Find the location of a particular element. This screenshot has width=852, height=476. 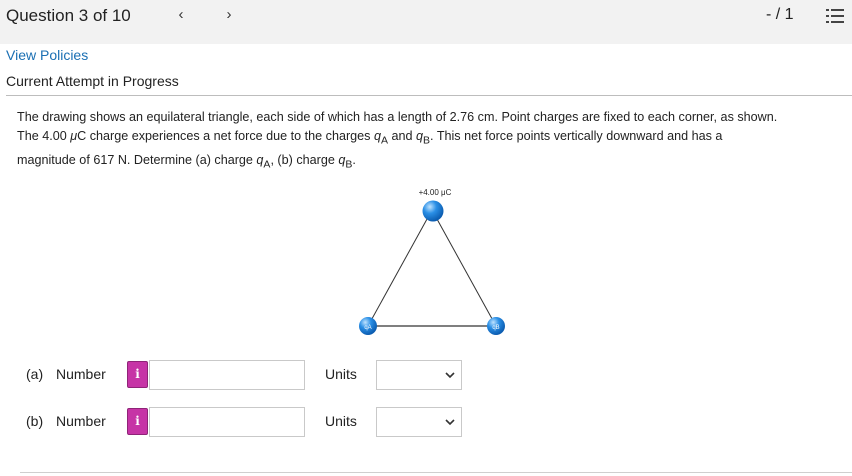

part-b-number-input is located at coordinates (227, 422).